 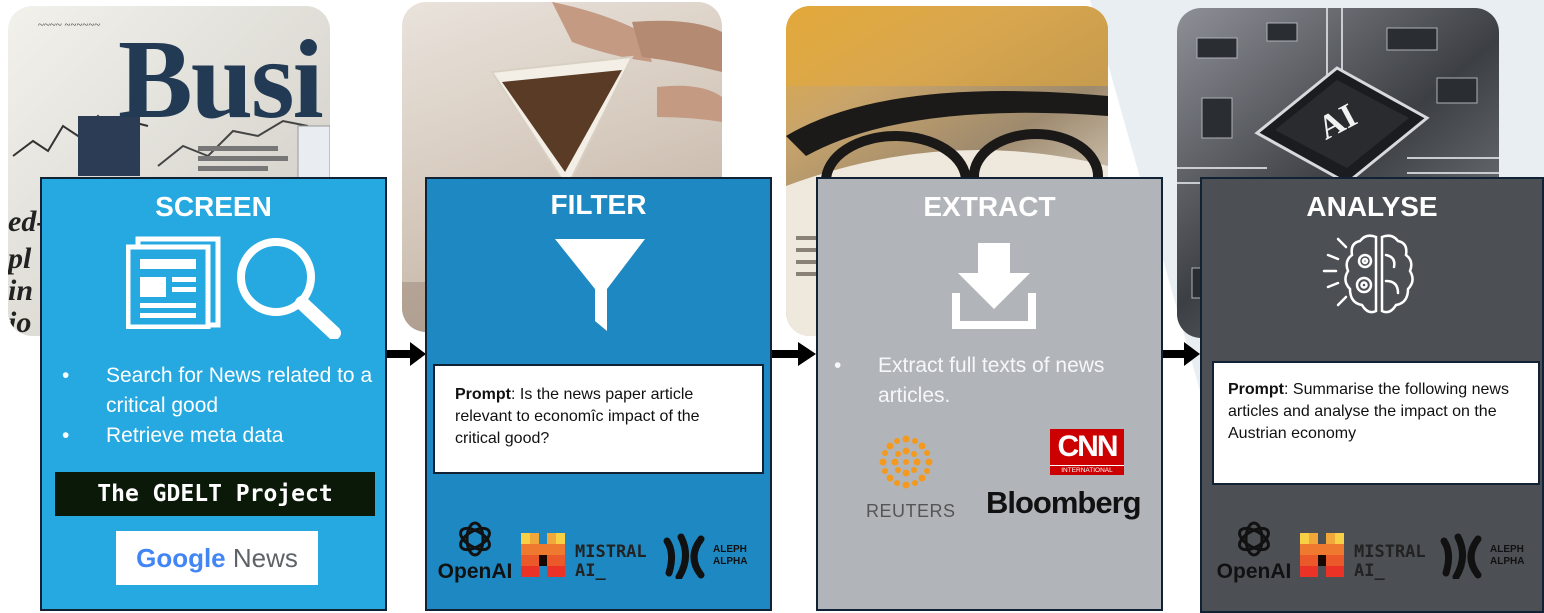 What do you see at coordinates (1087, 452) in the screenshot?
I see `cnn-logo: CNN INTERNATIONAL` at bounding box center [1087, 452].